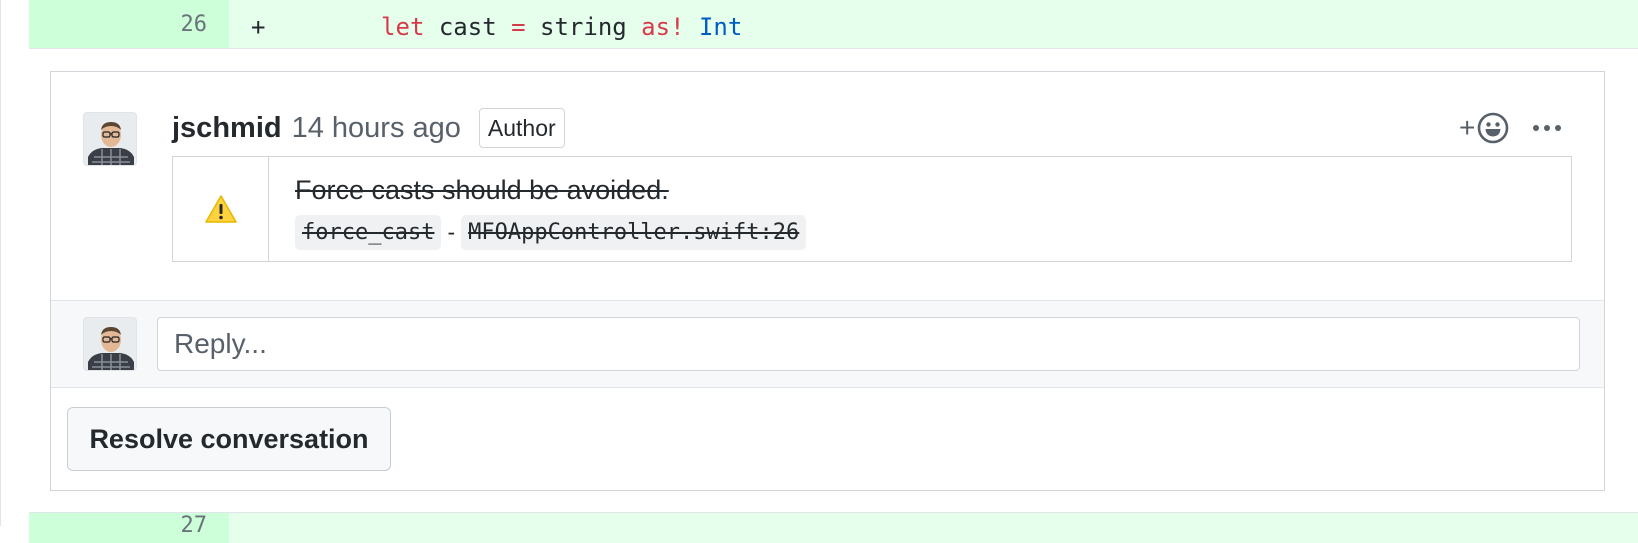 This screenshot has height=543, width=1638. I want to click on keyword-let: let, so click(403, 27).